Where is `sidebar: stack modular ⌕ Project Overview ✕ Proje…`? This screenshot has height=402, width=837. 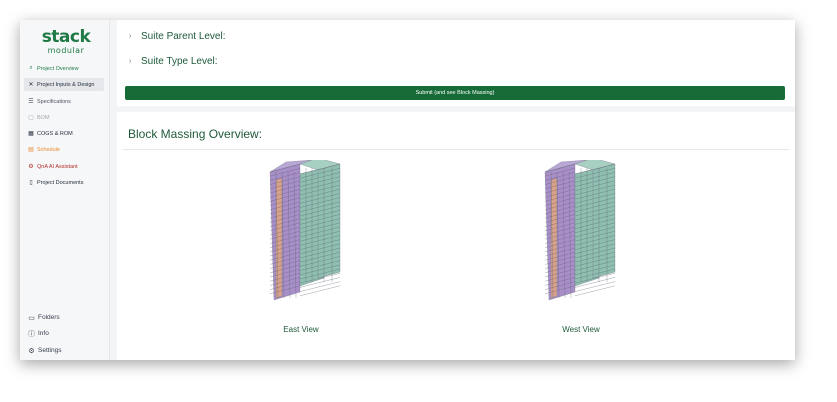
sidebar: stack modular ⌕ Project Overview ✕ Proje… is located at coordinates (65, 190).